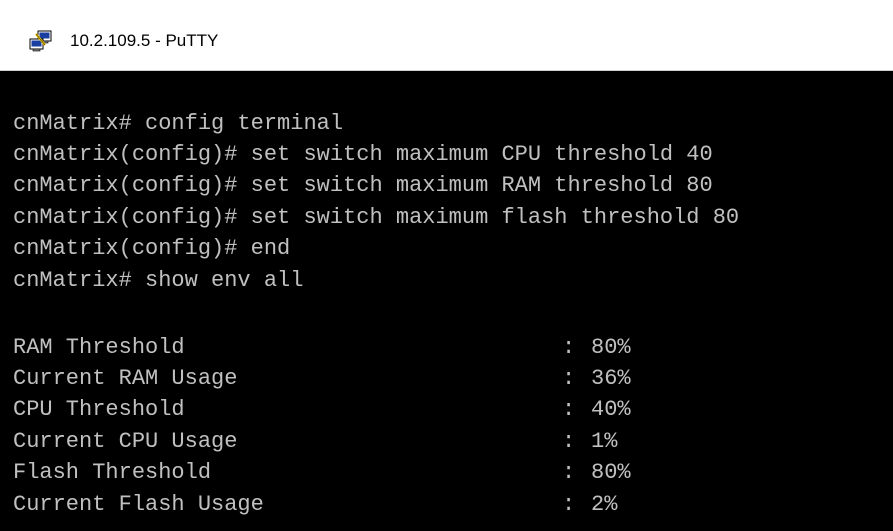  What do you see at coordinates (125, 441) in the screenshot?
I see `env-key: Current CPU Usage` at bounding box center [125, 441].